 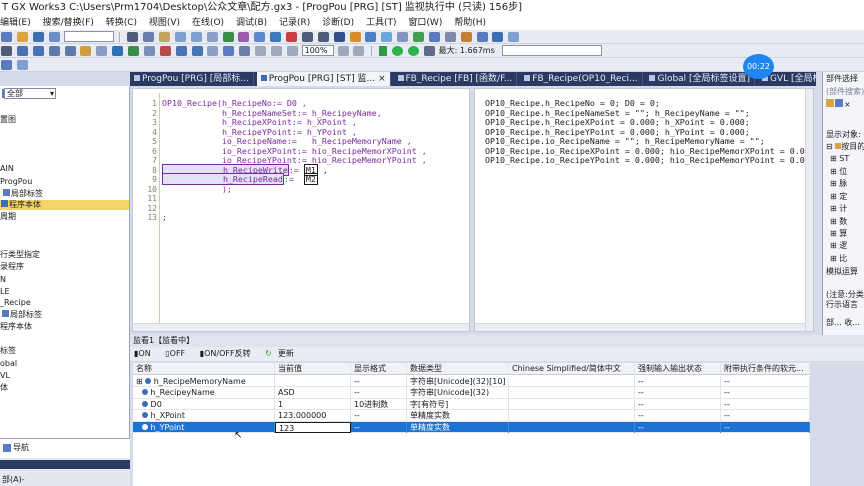 What do you see at coordinates (276, 37) in the screenshot?
I see `convert-icon` at bounding box center [276, 37].